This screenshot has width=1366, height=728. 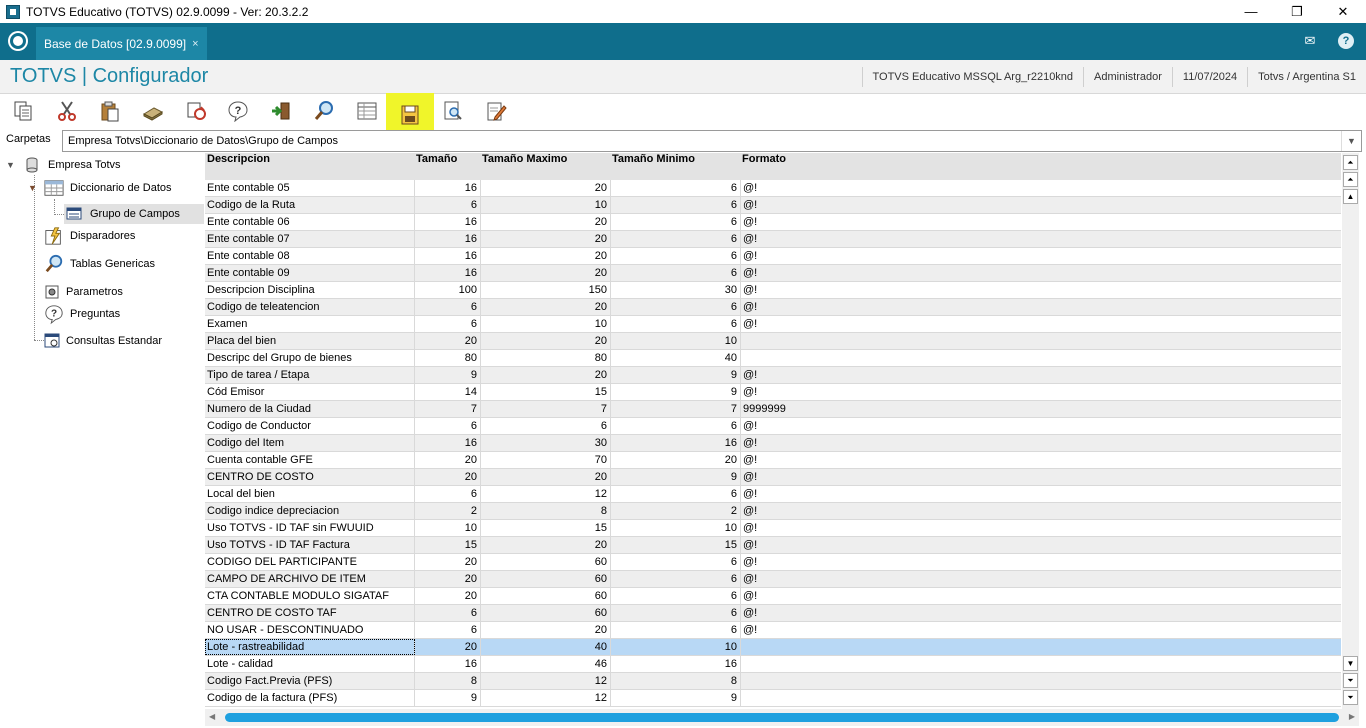 What do you see at coordinates (310, 613) in the screenshot?
I see `cell-descripcion: CENTRO DE COSTO TAF` at bounding box center [310, 613].